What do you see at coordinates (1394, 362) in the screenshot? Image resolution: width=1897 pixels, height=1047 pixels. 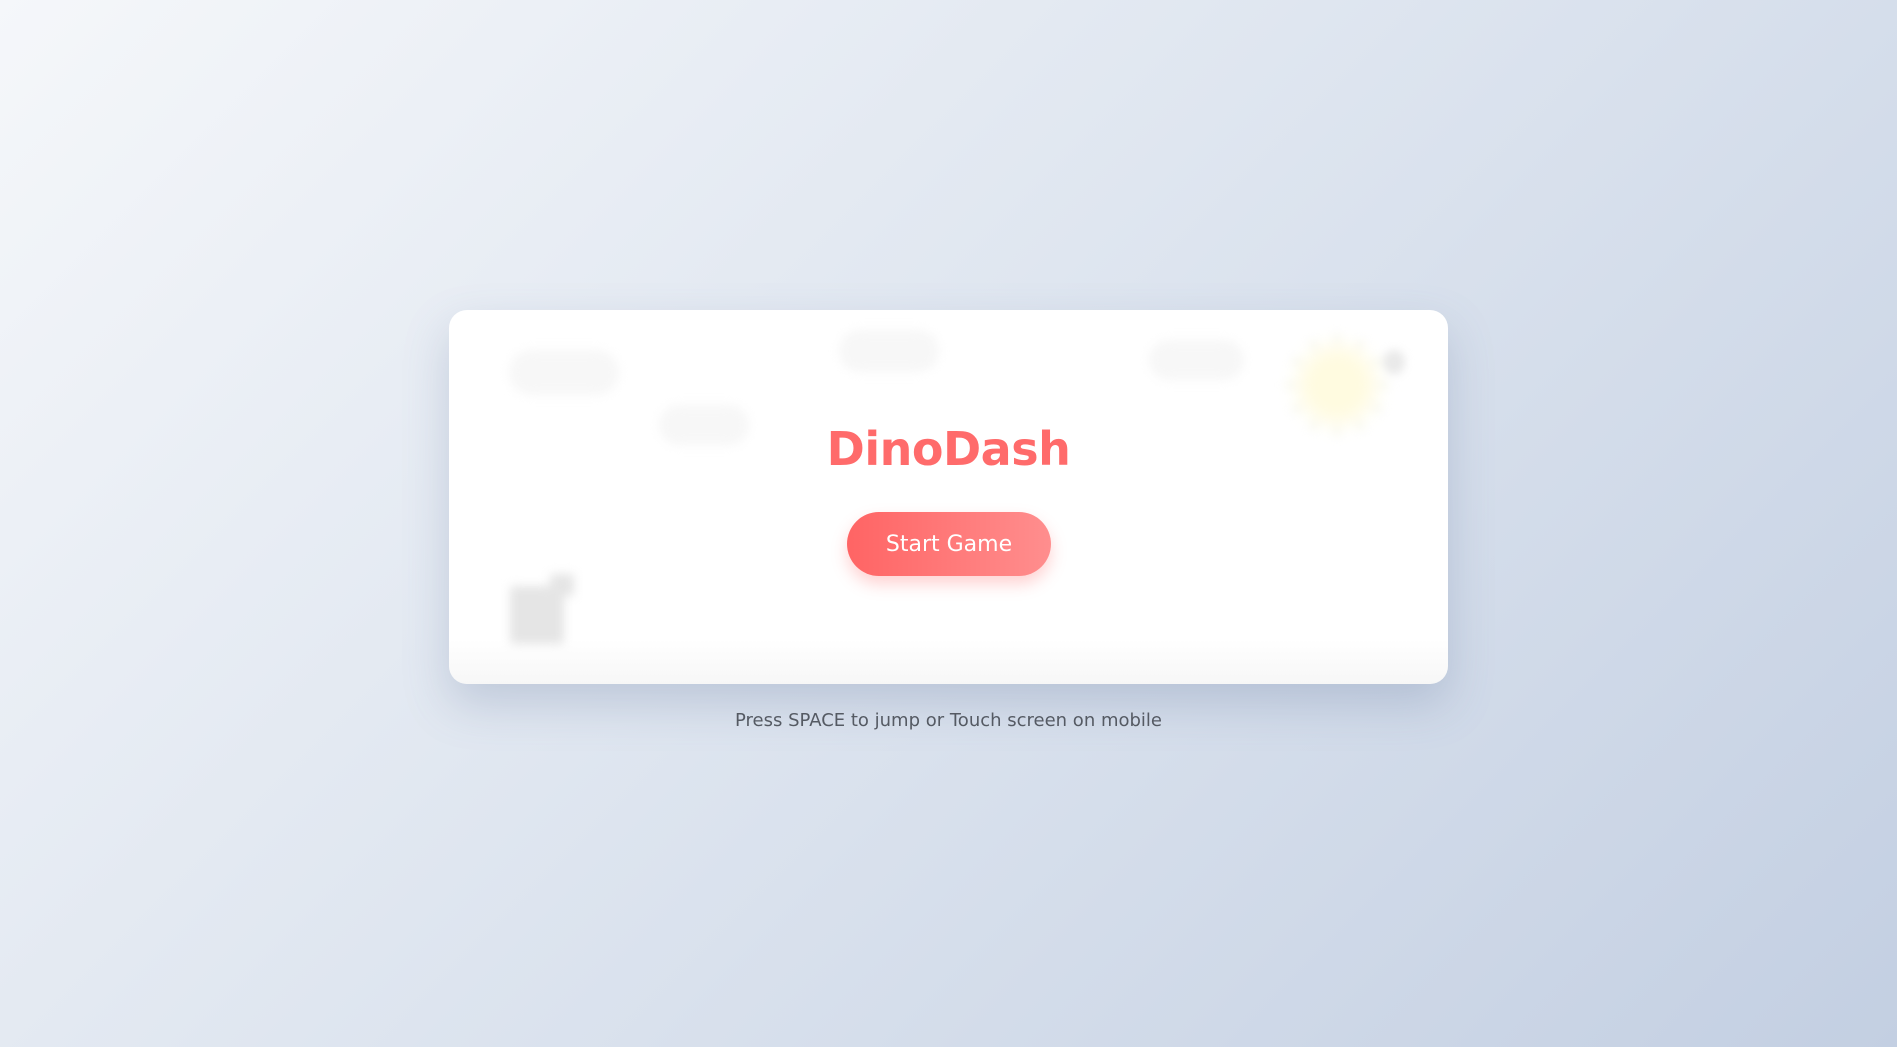 I see `score-display: 0` at bounding box center [1394, 362].